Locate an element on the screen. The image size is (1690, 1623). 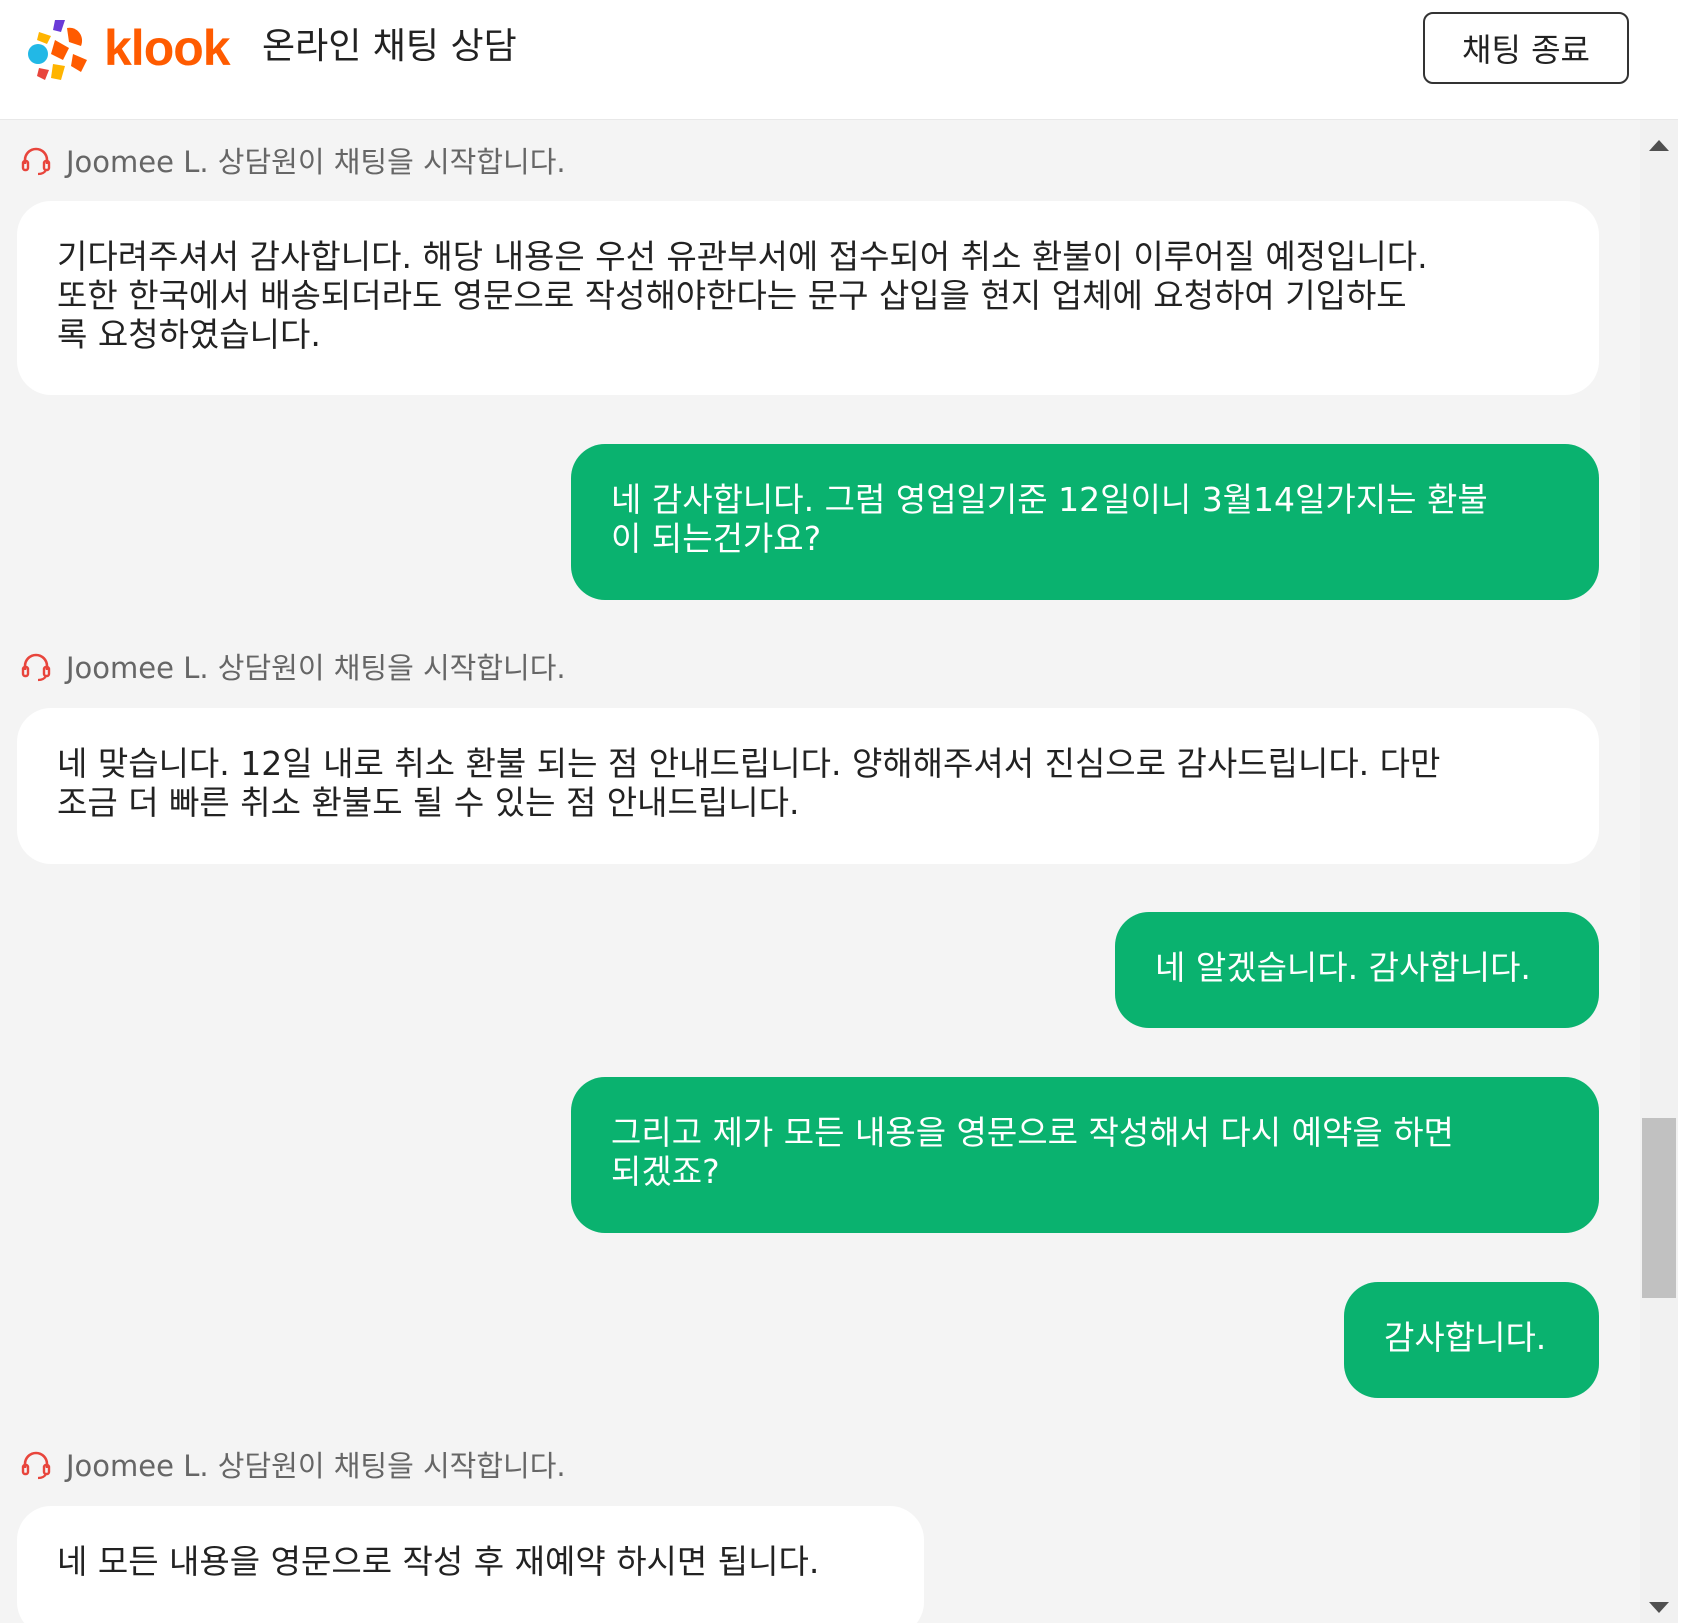
scroll-down-arrow-icon is located at coordinates (1659, 1607).